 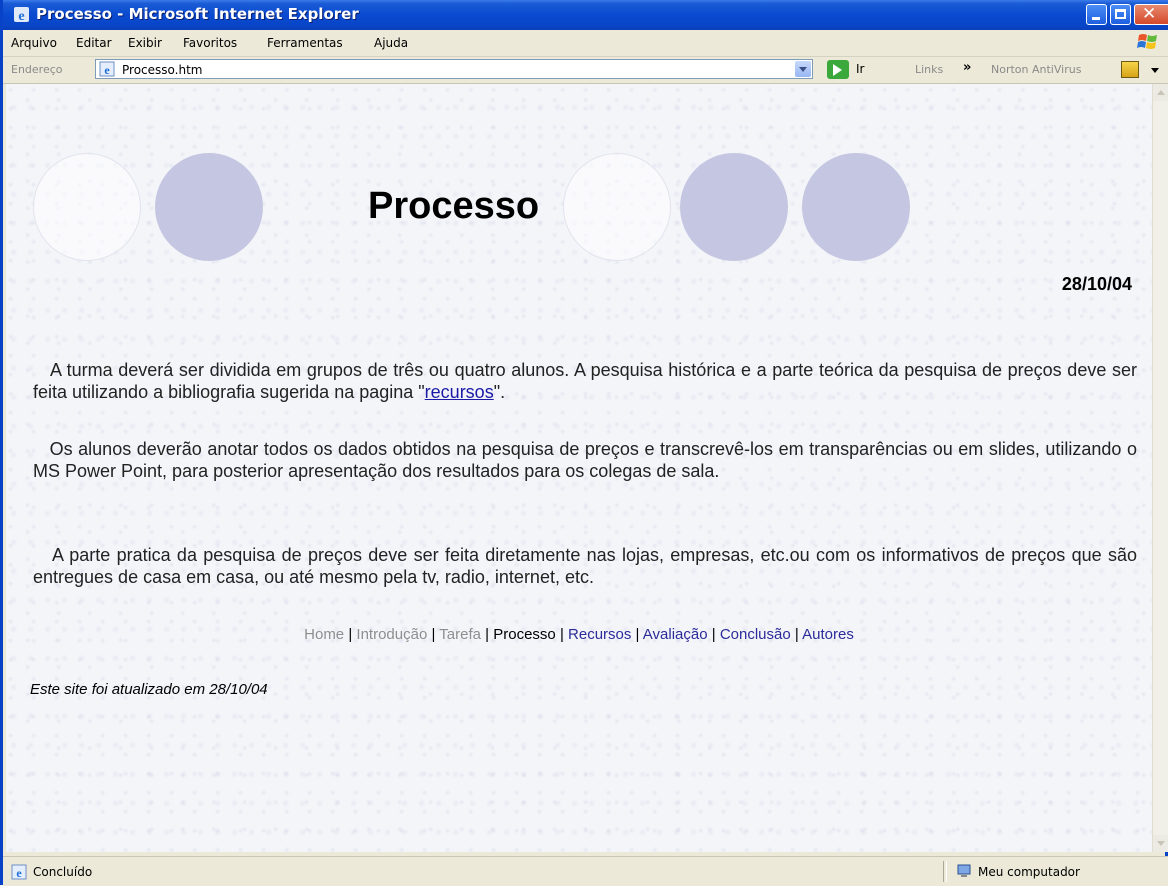 What do you see at coordinates (964, 870) in the screenshot?
I see `computer-icon` at bounding box center [964, 870].